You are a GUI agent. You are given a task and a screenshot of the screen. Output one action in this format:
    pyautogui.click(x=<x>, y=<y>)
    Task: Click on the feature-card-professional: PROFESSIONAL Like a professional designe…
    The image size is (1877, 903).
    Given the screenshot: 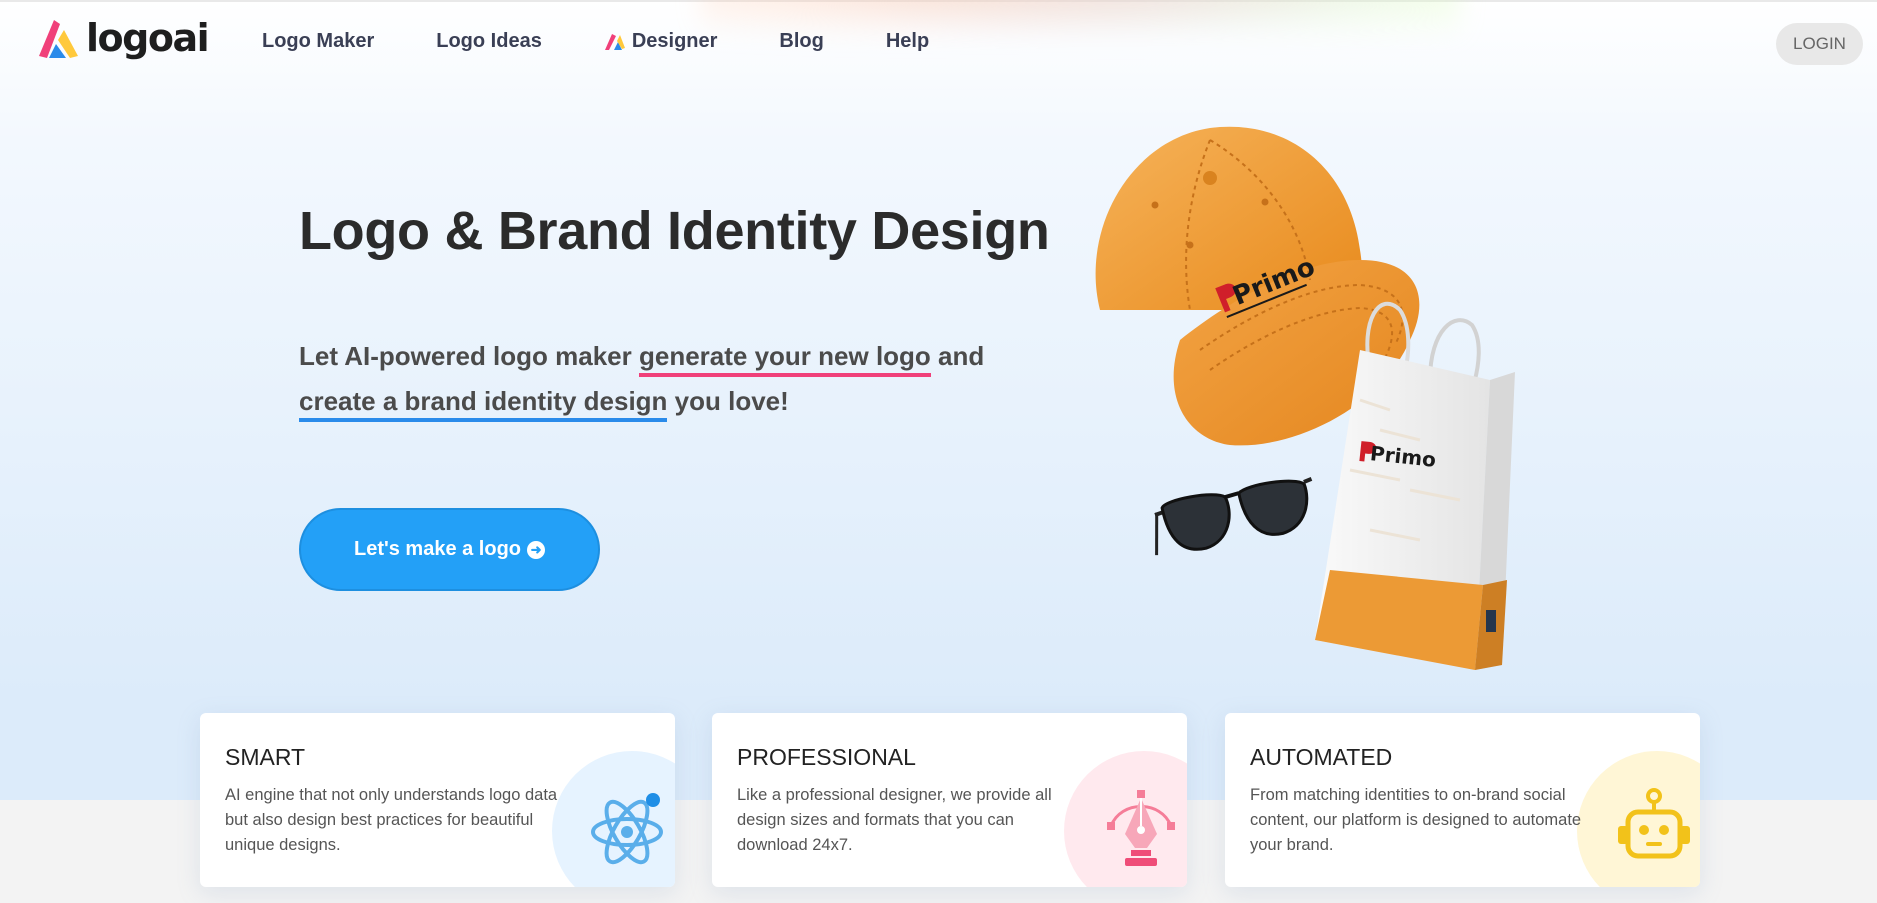 What is the action you would take?
    pyautogui.click(x=949, y=800)
    